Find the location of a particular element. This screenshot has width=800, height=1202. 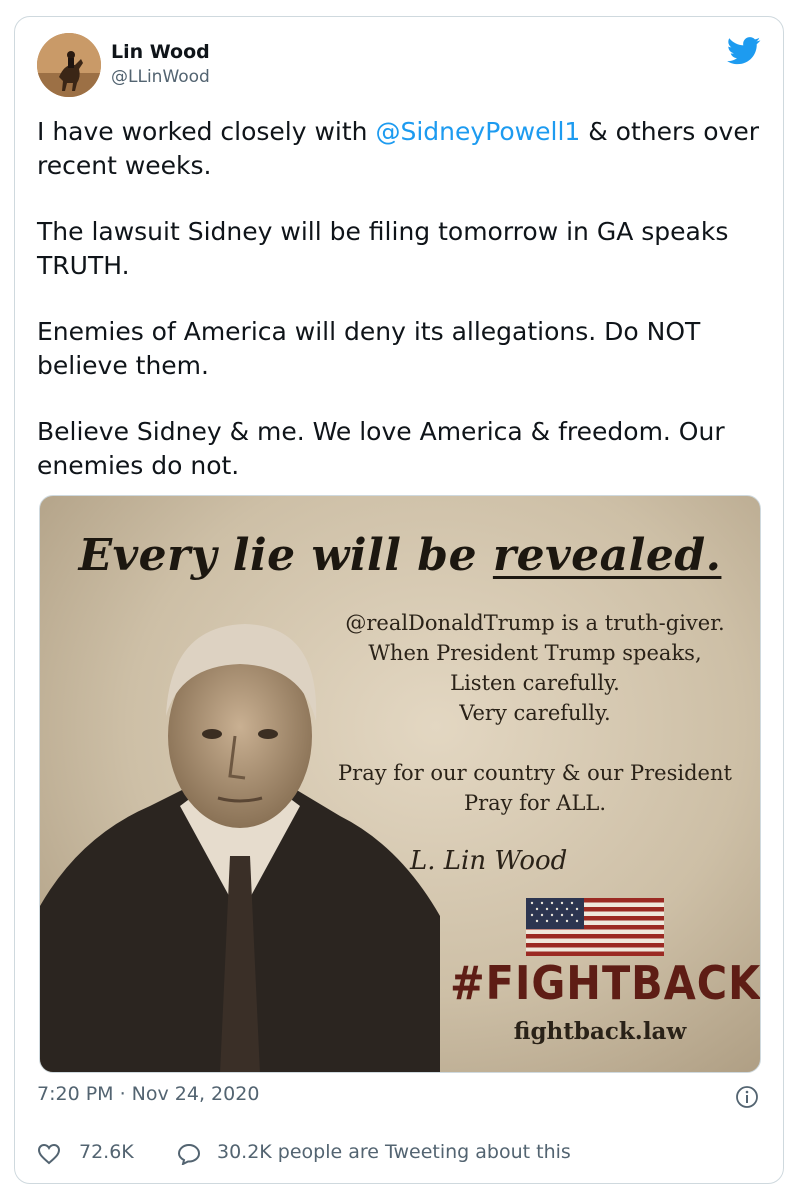

timestamp: 7:20 PM · Nov 24, 2020 is located at coordinates (148, 1094).